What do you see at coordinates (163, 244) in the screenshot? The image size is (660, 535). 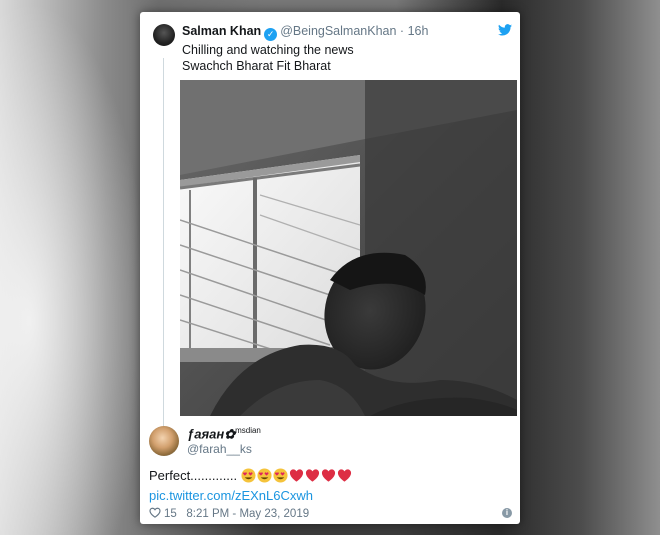 I see `thread-line` at bounding box center [163, 244].